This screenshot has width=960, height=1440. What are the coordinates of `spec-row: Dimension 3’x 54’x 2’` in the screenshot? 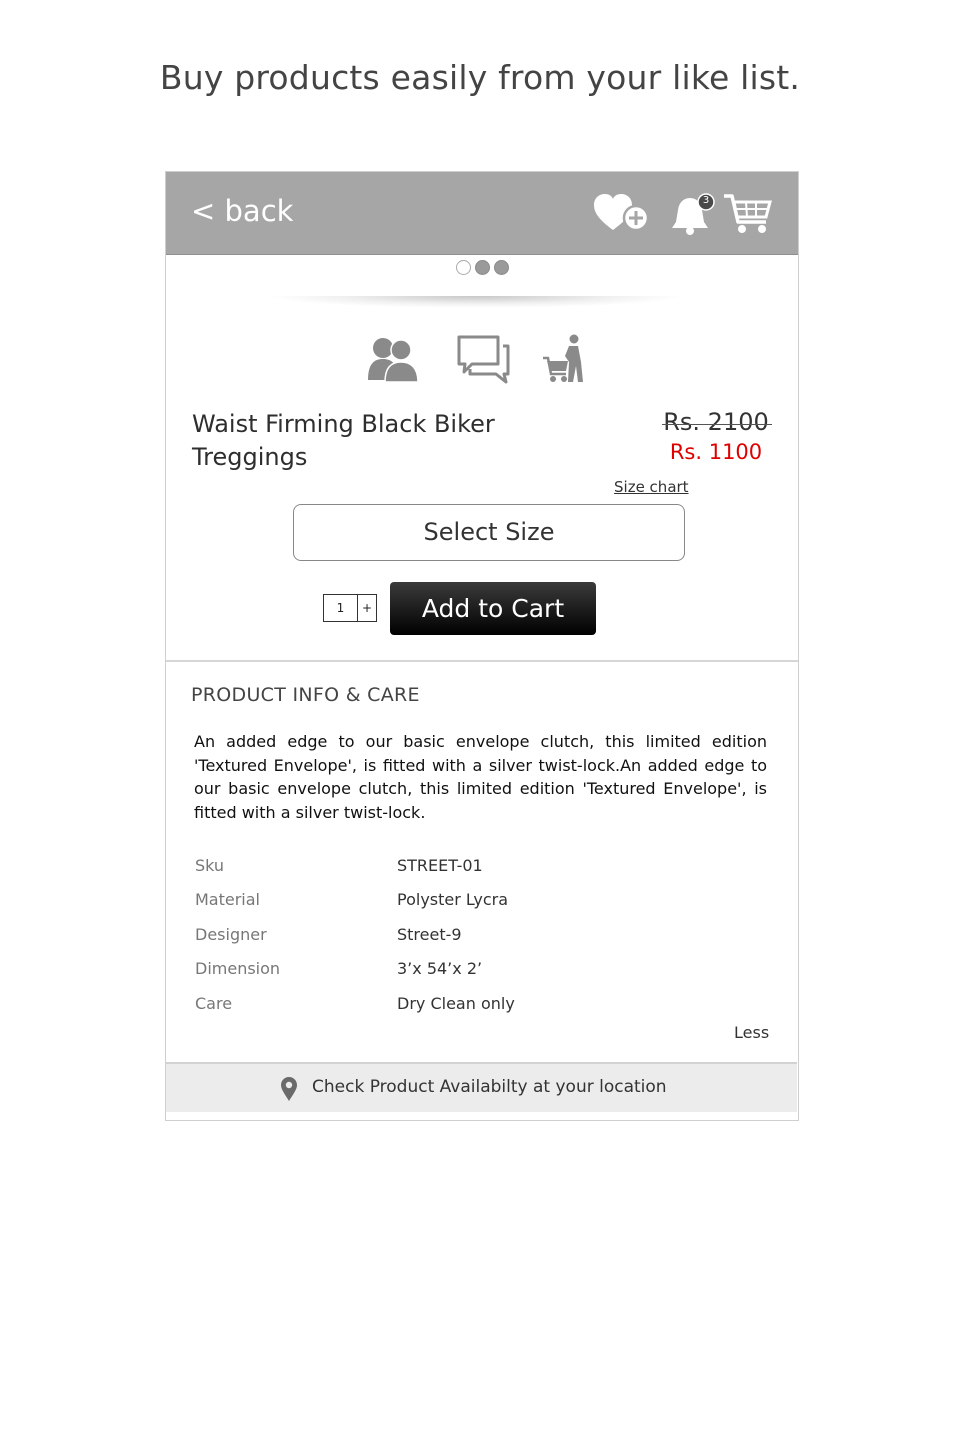 It's located at (475, 971).